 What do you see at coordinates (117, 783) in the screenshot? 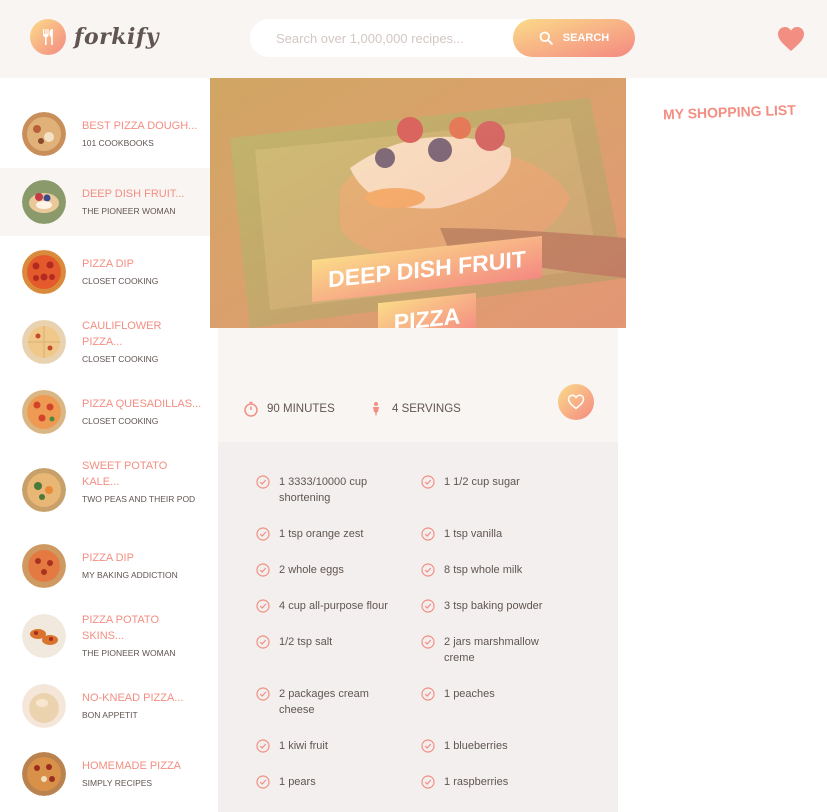
I see `result-publisher: SIMPLY RECIPES` at bounding box center [117, 783].